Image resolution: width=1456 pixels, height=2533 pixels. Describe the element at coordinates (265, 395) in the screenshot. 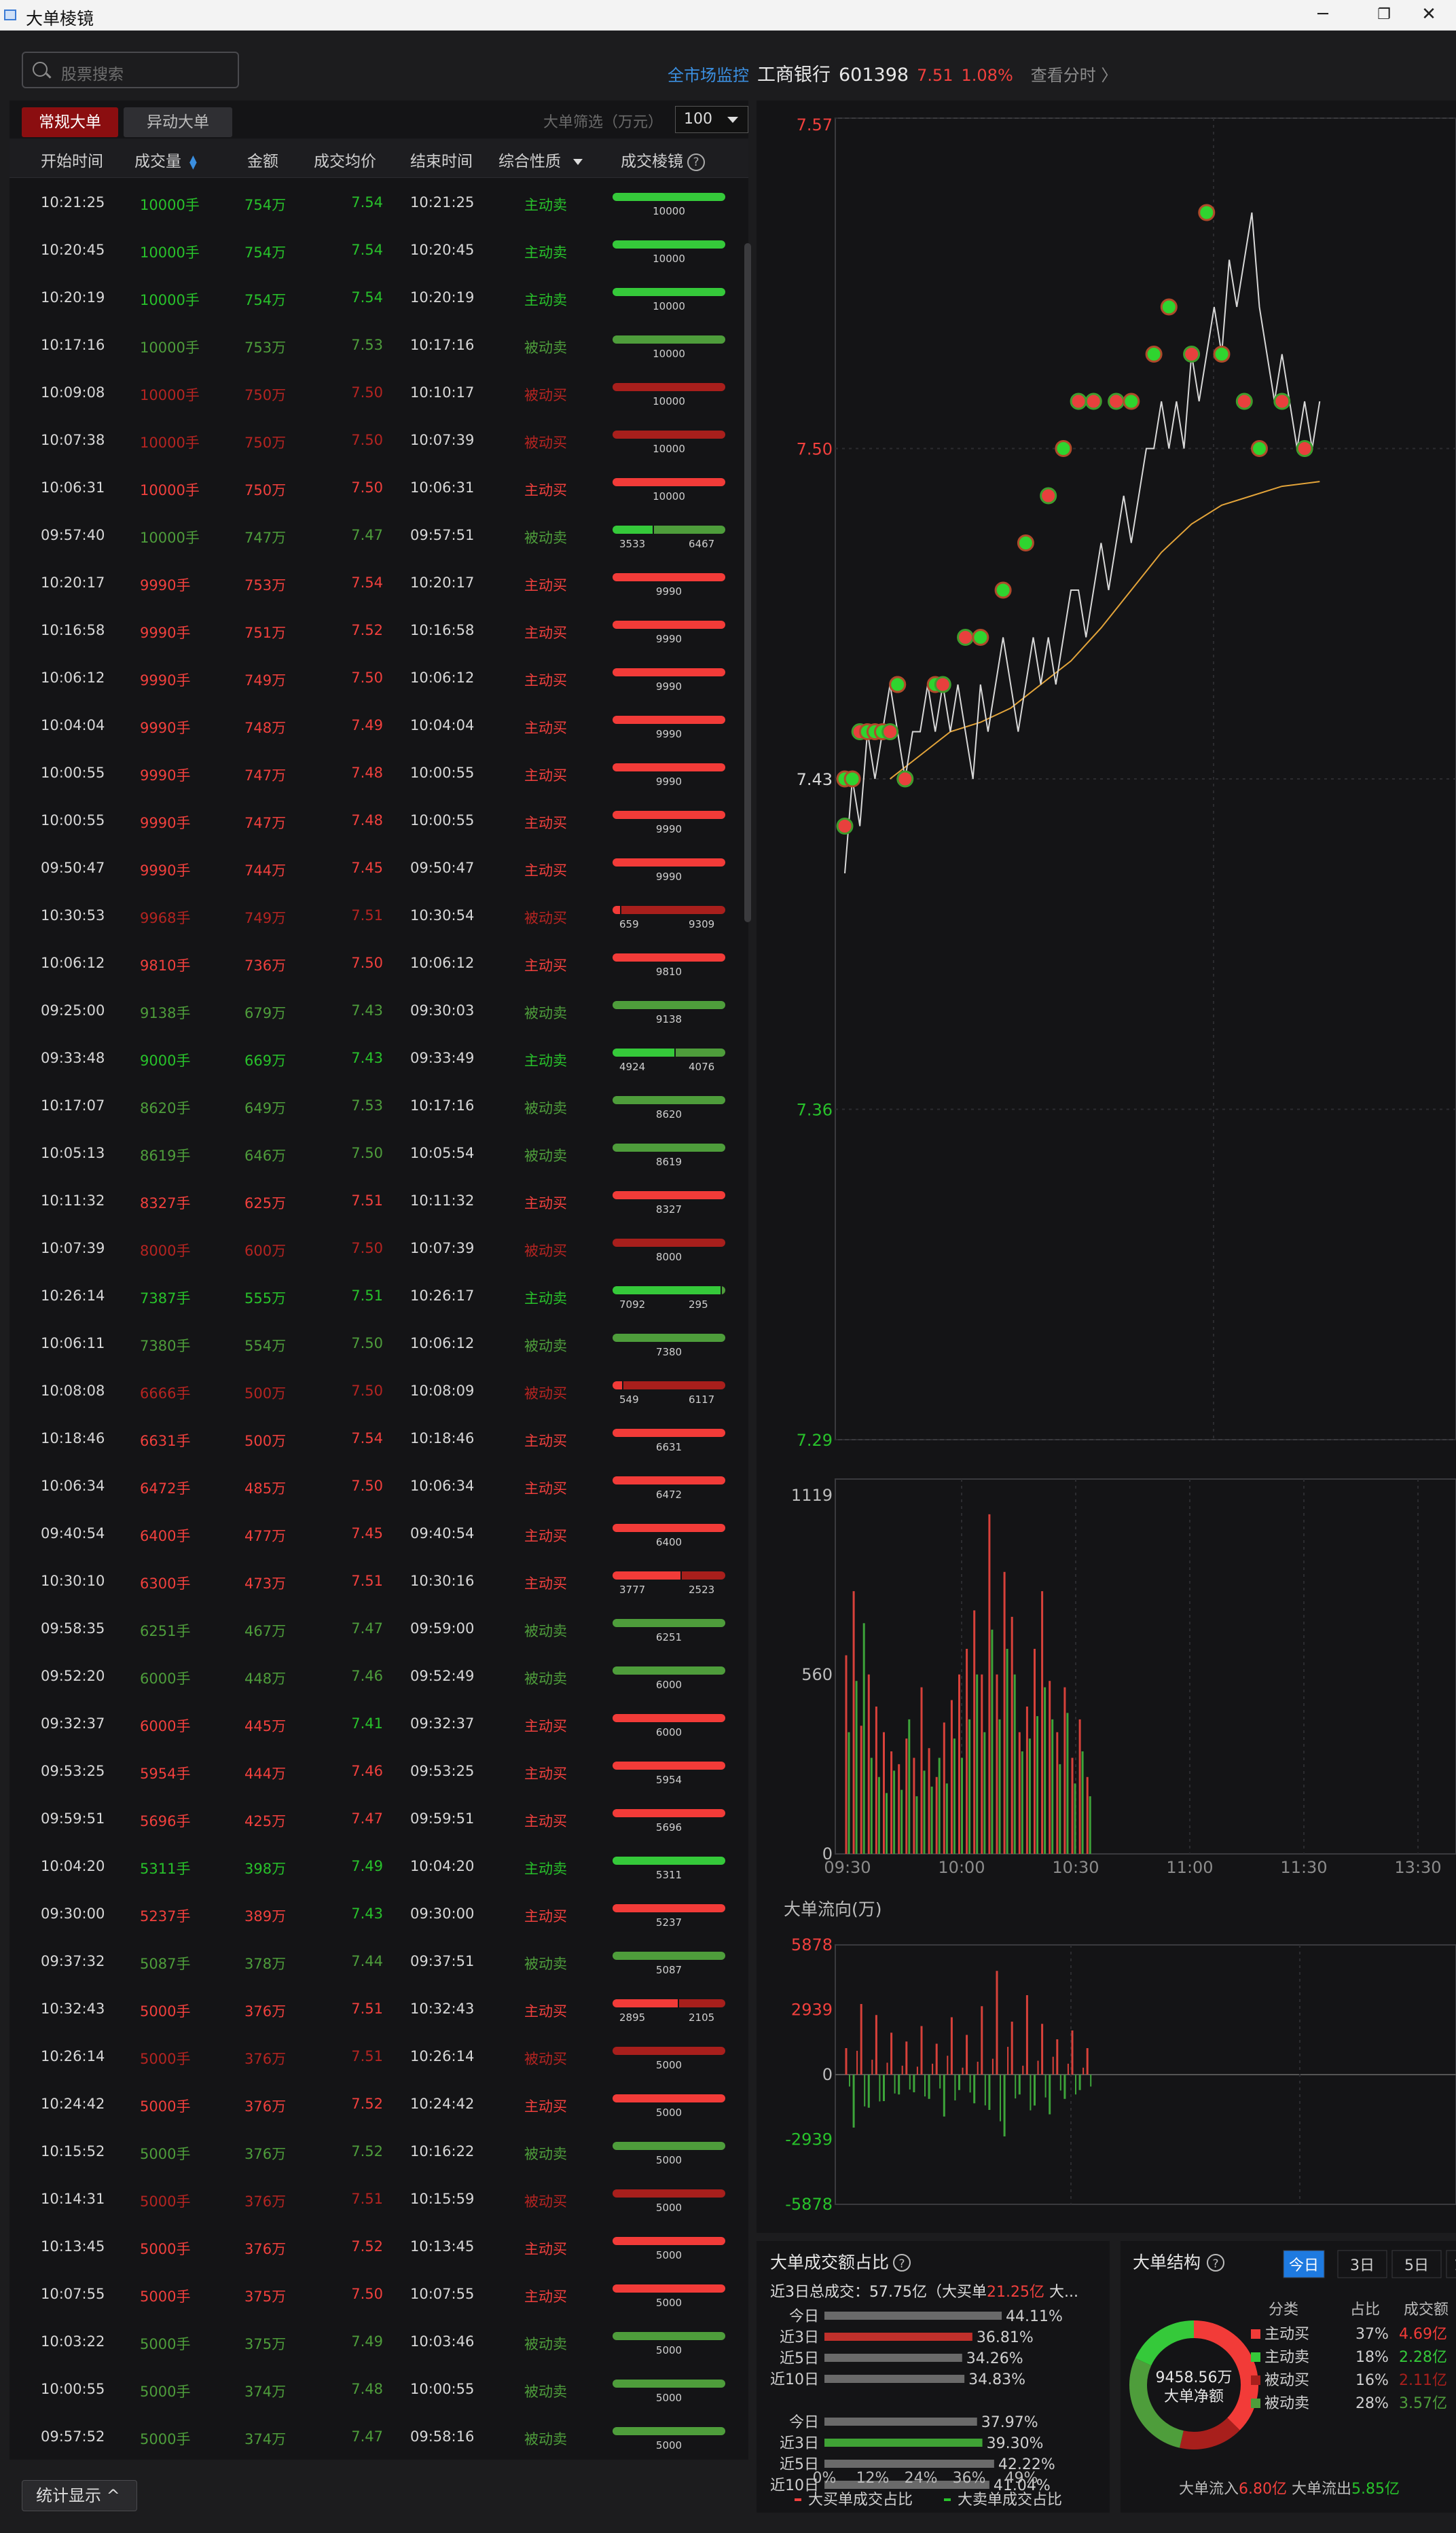

I see `amount-cell: 750万` at that location.